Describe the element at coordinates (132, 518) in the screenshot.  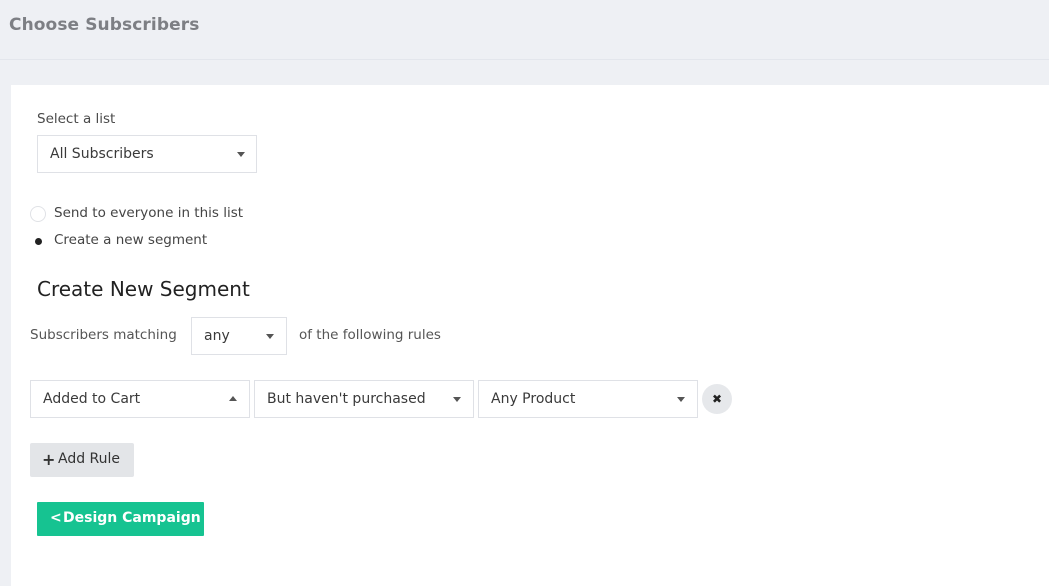
I see `design-campaign-label: Design Campaign` at that location.